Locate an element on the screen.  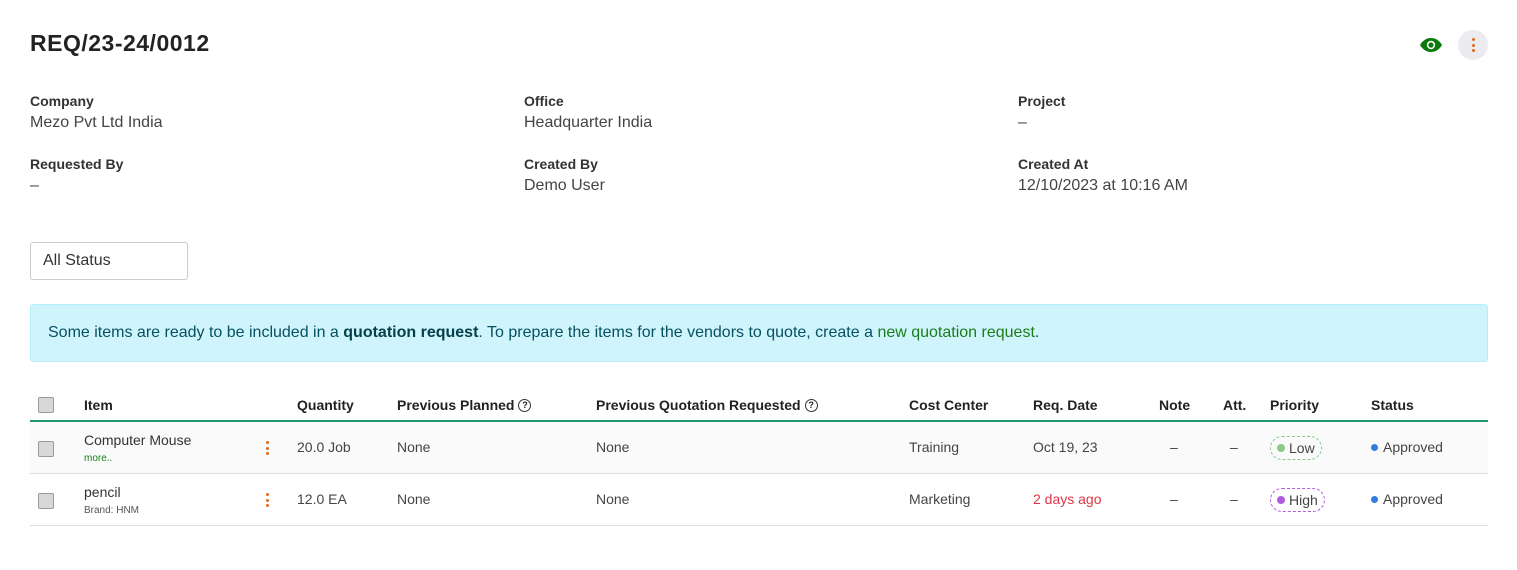
header-status: Status is located at coordinates (1392, 405).